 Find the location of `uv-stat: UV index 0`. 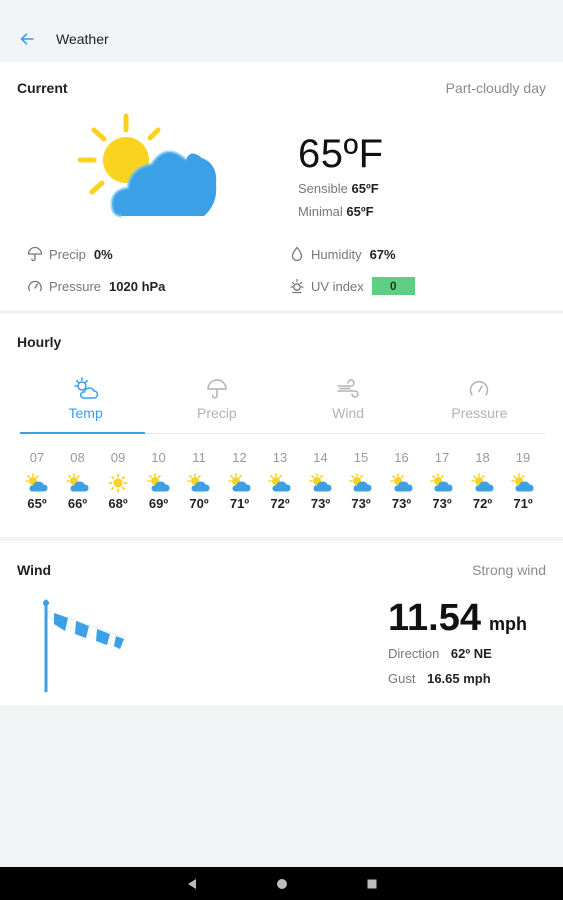

uv-stat: UV index 0 is located at coordinates (352, 286).